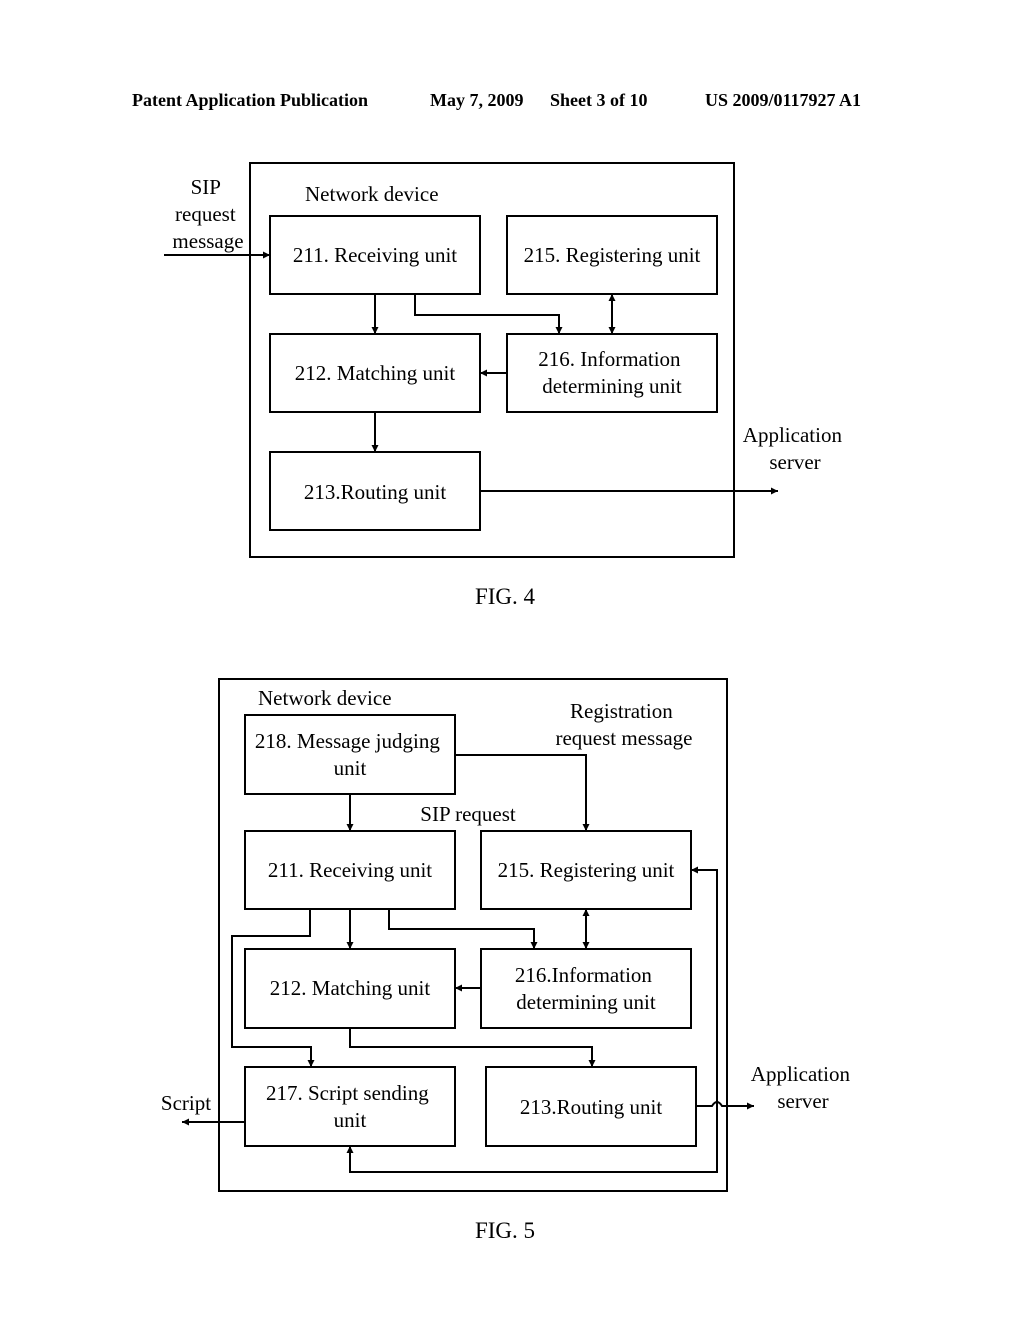 The height and width of the screenshot is (1320, 1024). What do you see at coordinates (802, 1101) in the screenshot?
I see `fig5-output-label-line: server` at bounding box center [802, 1101].